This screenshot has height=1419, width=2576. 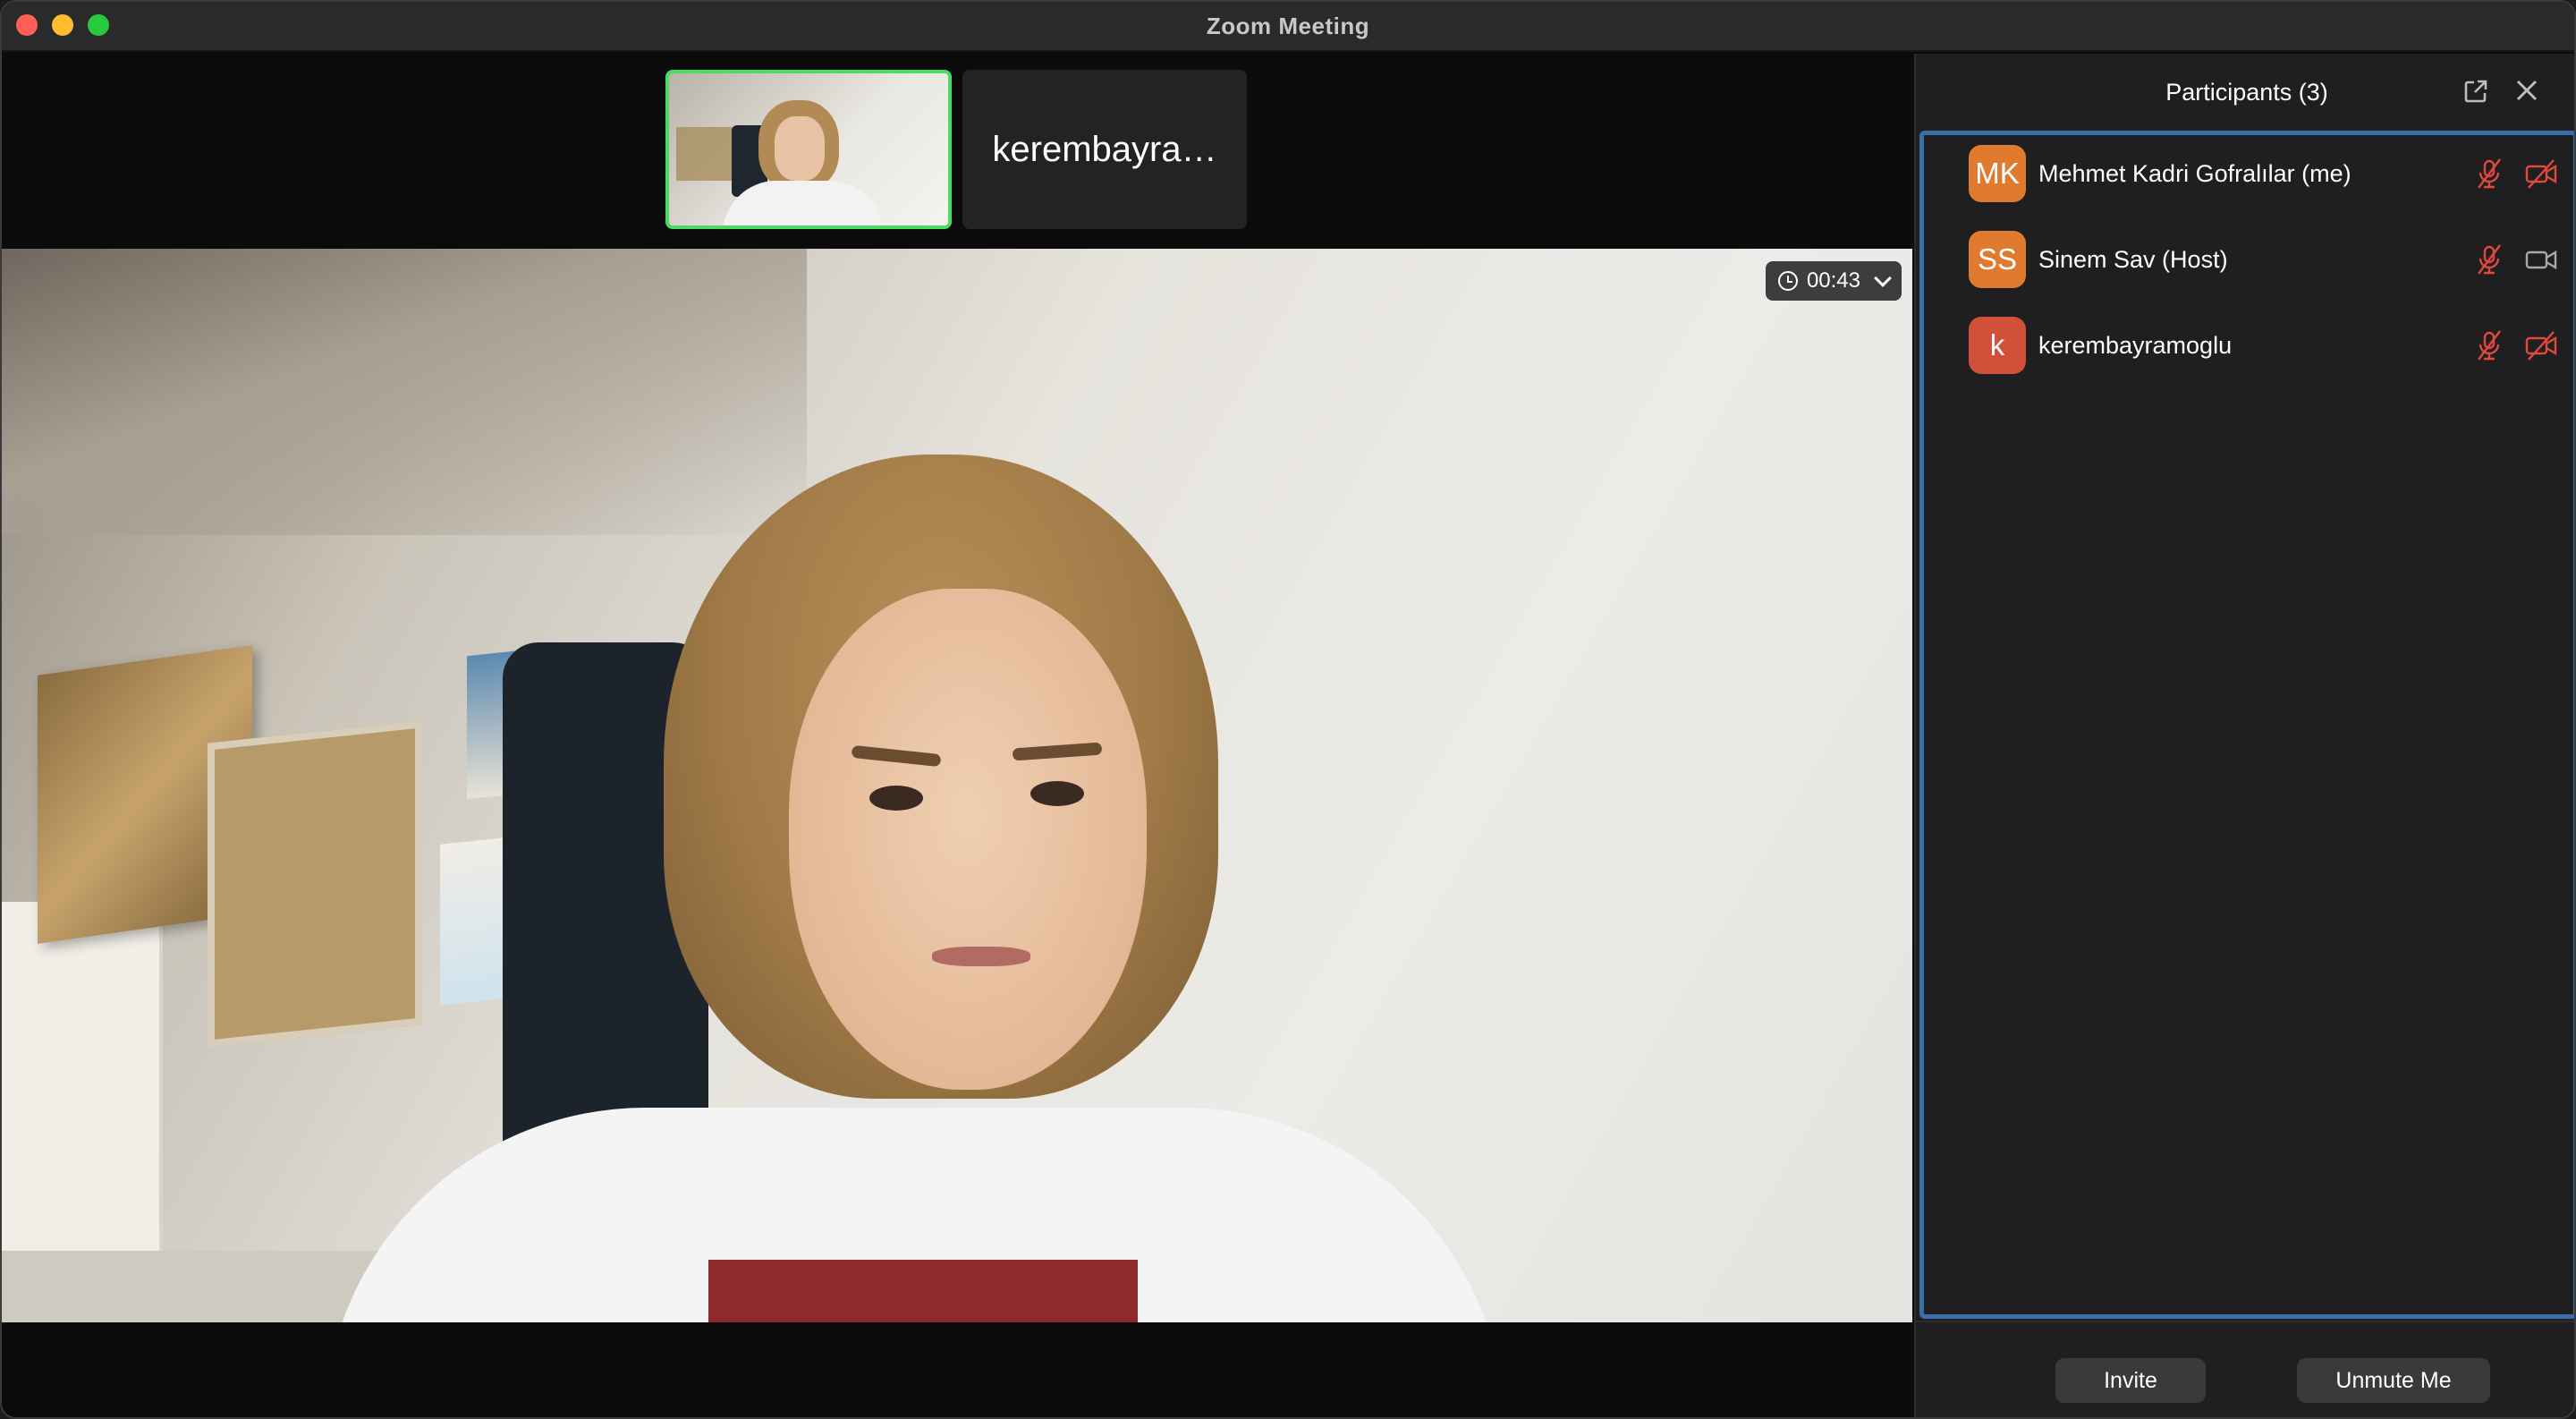 I want to click on thumbnail-face, so click(x=800, y=148).